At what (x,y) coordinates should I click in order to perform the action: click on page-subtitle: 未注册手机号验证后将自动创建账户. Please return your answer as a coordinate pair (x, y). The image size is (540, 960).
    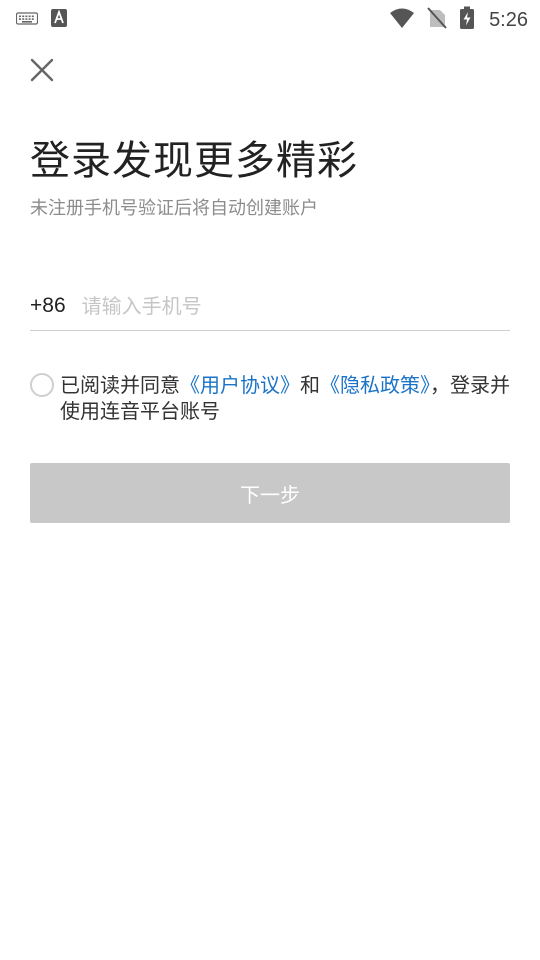
    Looking at the image, I should click on (174, 208).